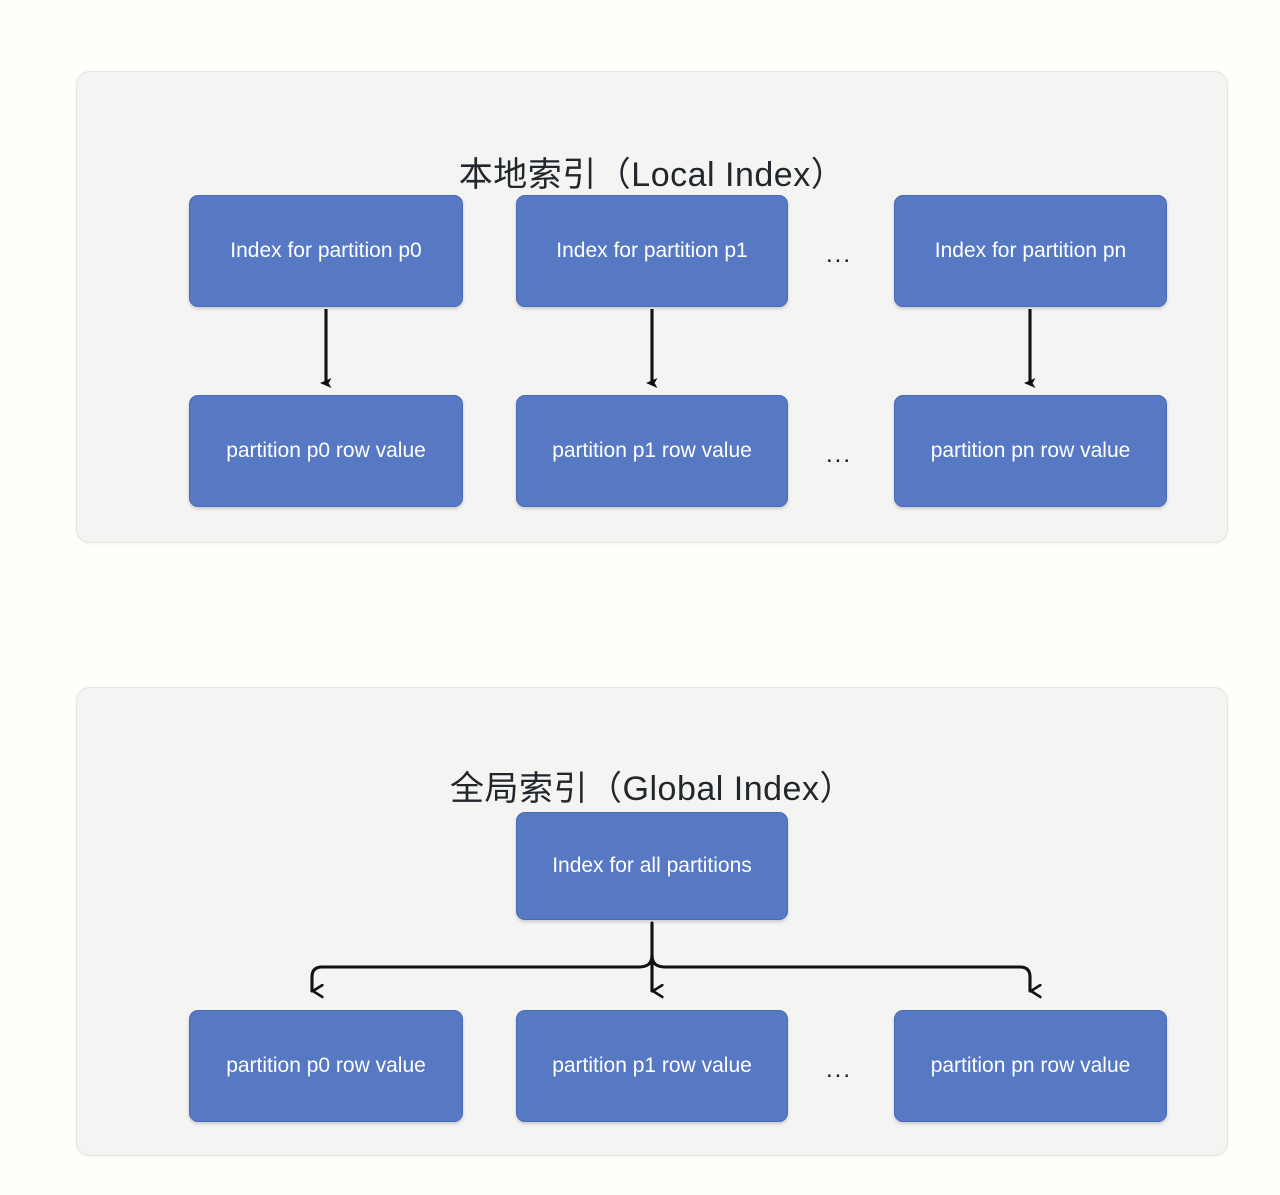 Image resolution: width=1280 pixels, height=1195 pixels. I want to click on node-global-row-value-p1: partition p1 row value, so click(652, 1066).